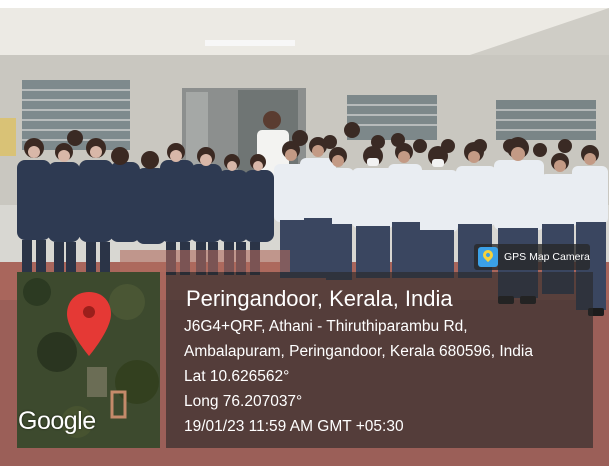 The height and width of the screenshot is (466, 609). What do you see at coordinates (294, 426) in the screenshot?
I see `datetime: 19/01/23 11:59 AM GMT +05:30` at bounding box center [294, 426].